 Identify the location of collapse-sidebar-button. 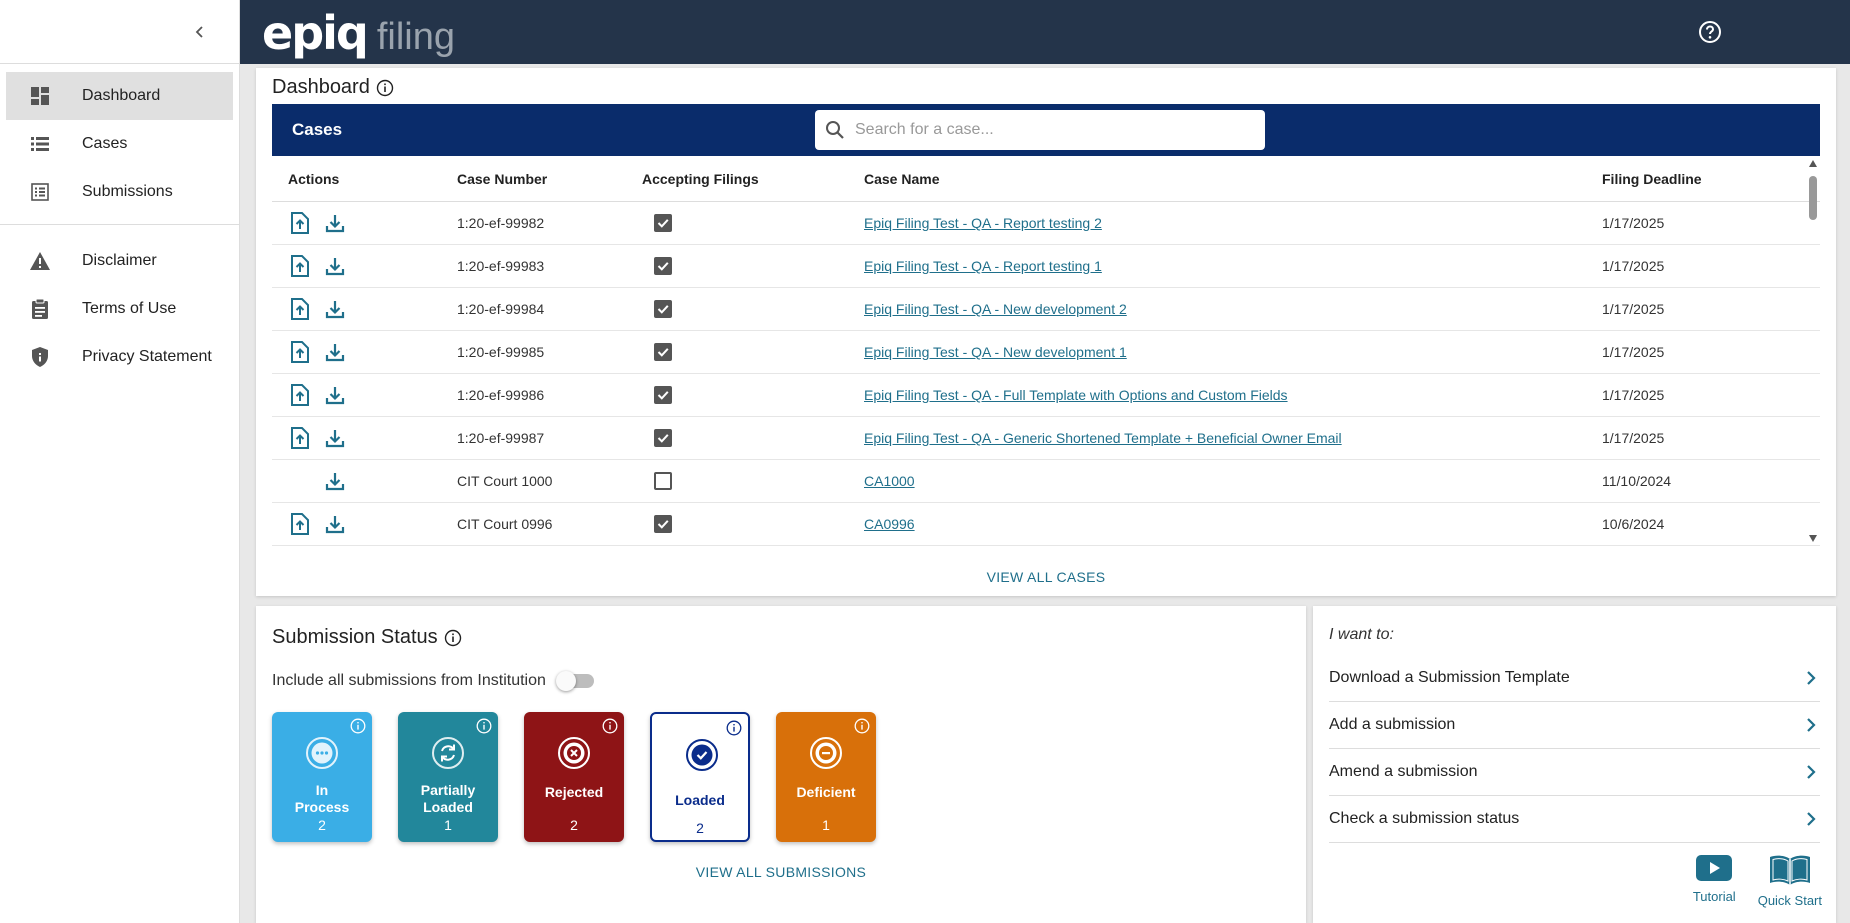
(200, 32).